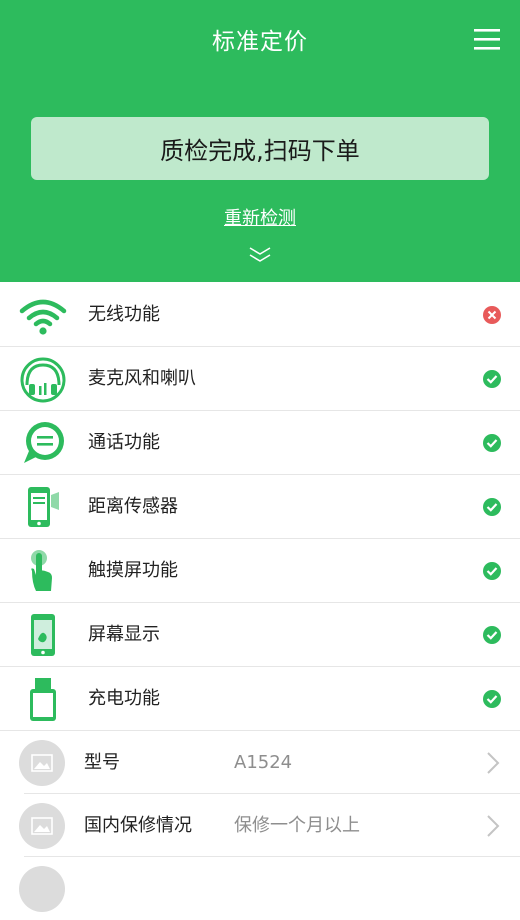 This screenshot has width=520, height=920. I want to click on check-label: 通话功能, so click(124, 442).